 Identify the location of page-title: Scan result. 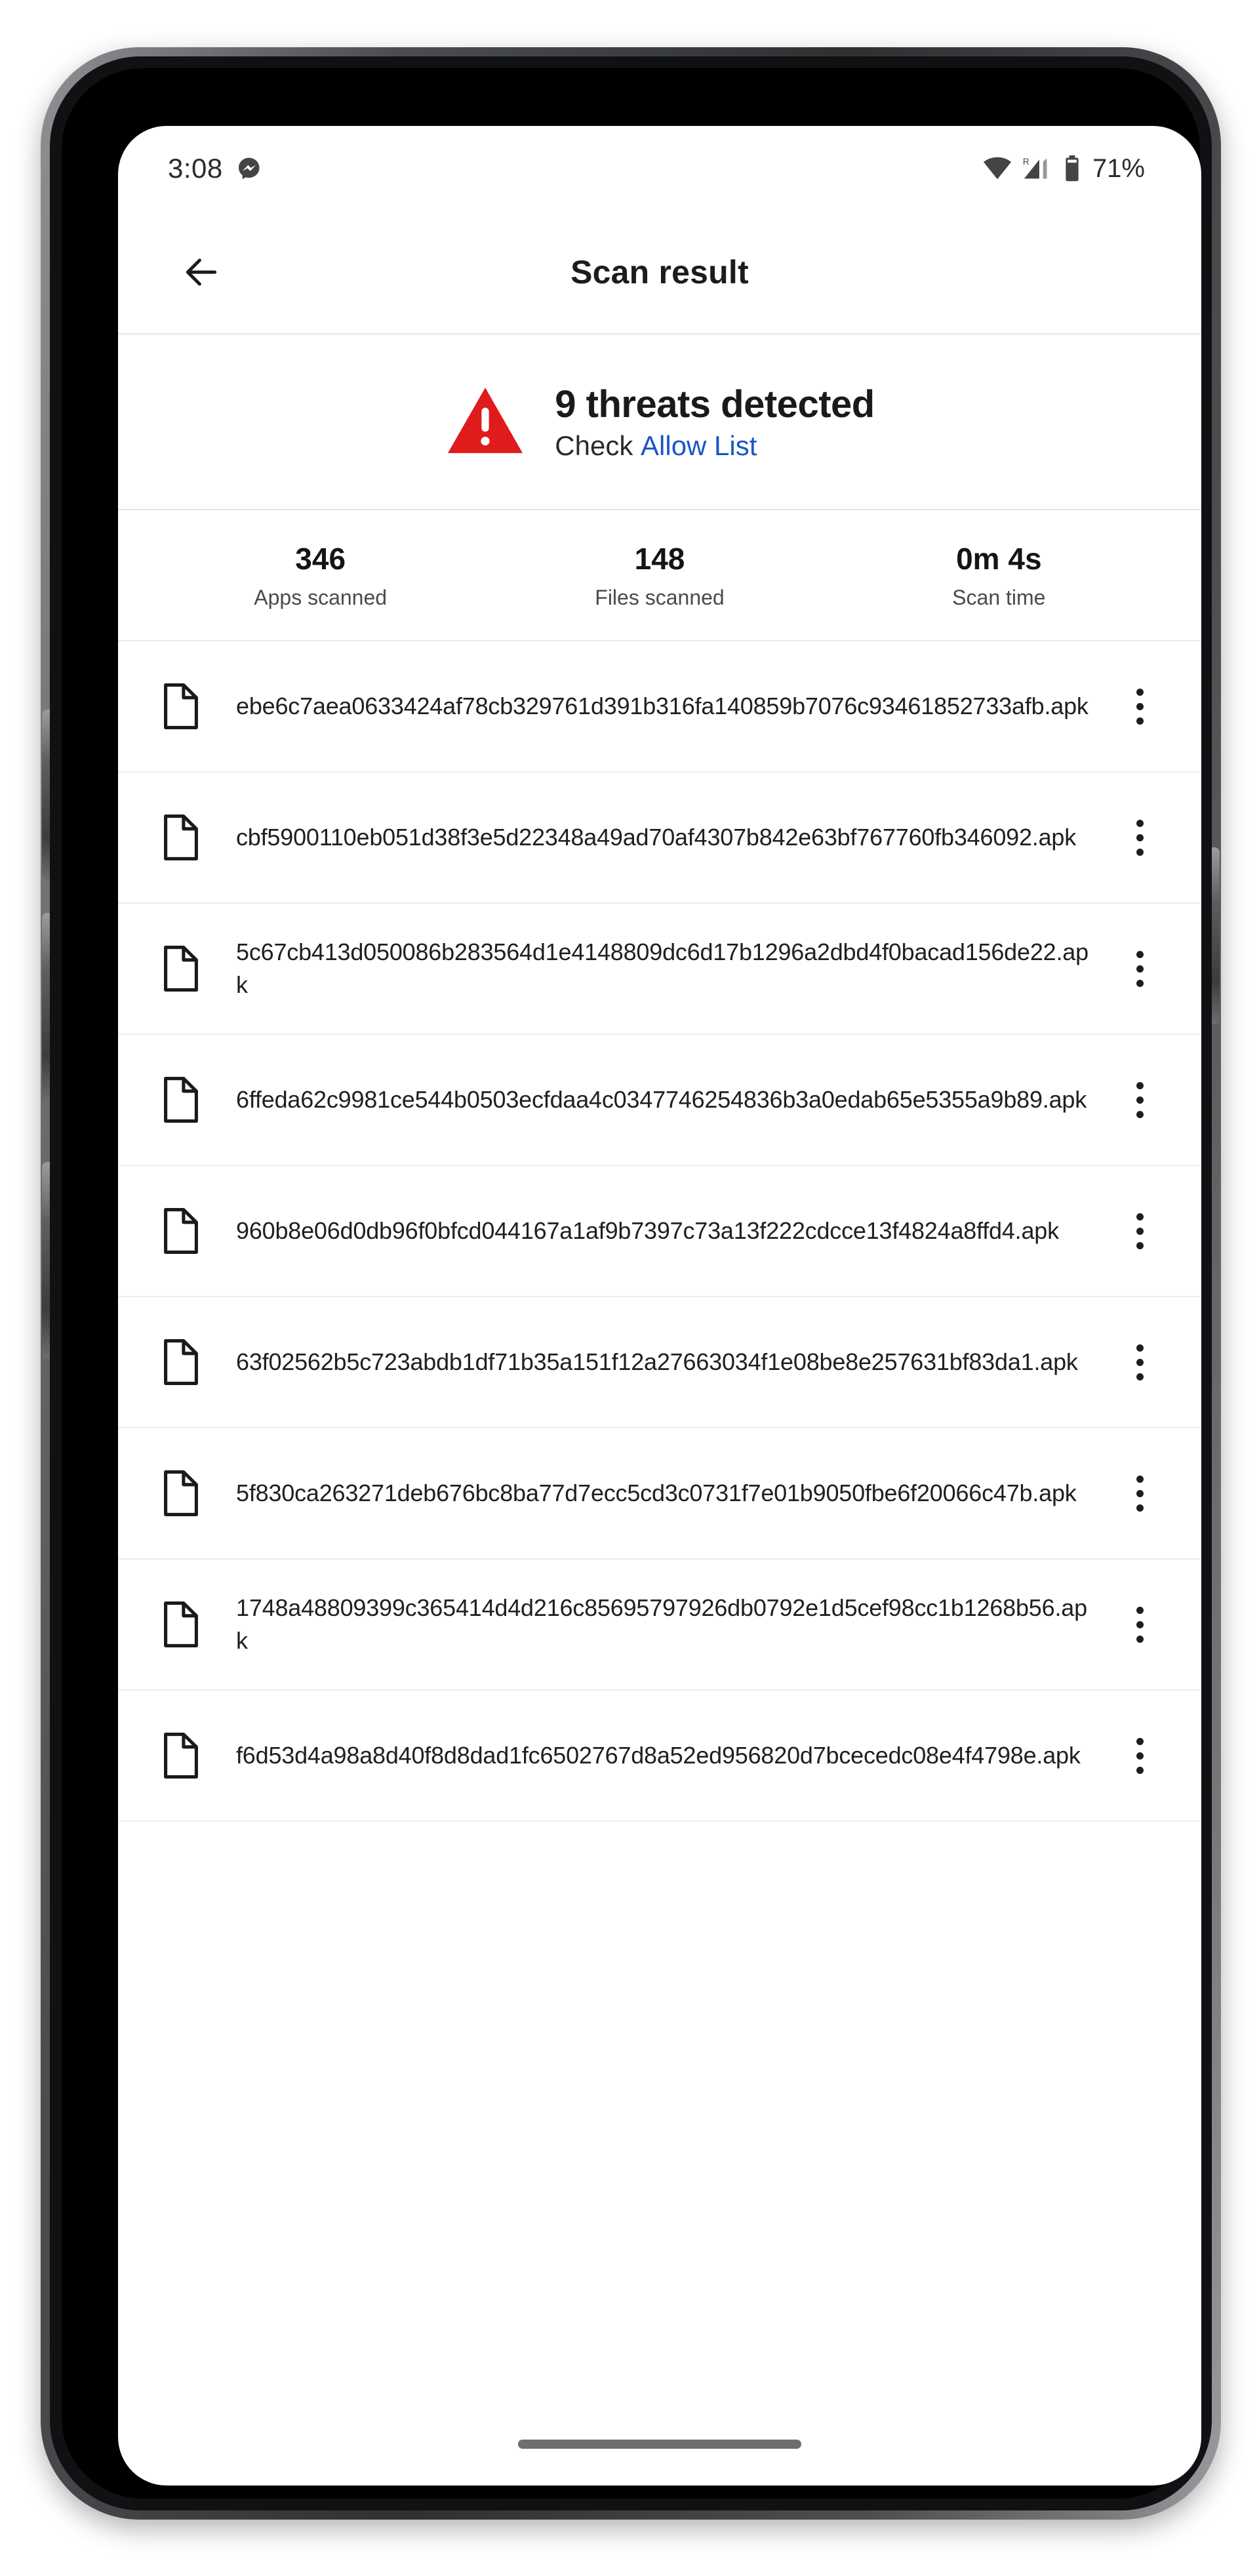
(660, 272).